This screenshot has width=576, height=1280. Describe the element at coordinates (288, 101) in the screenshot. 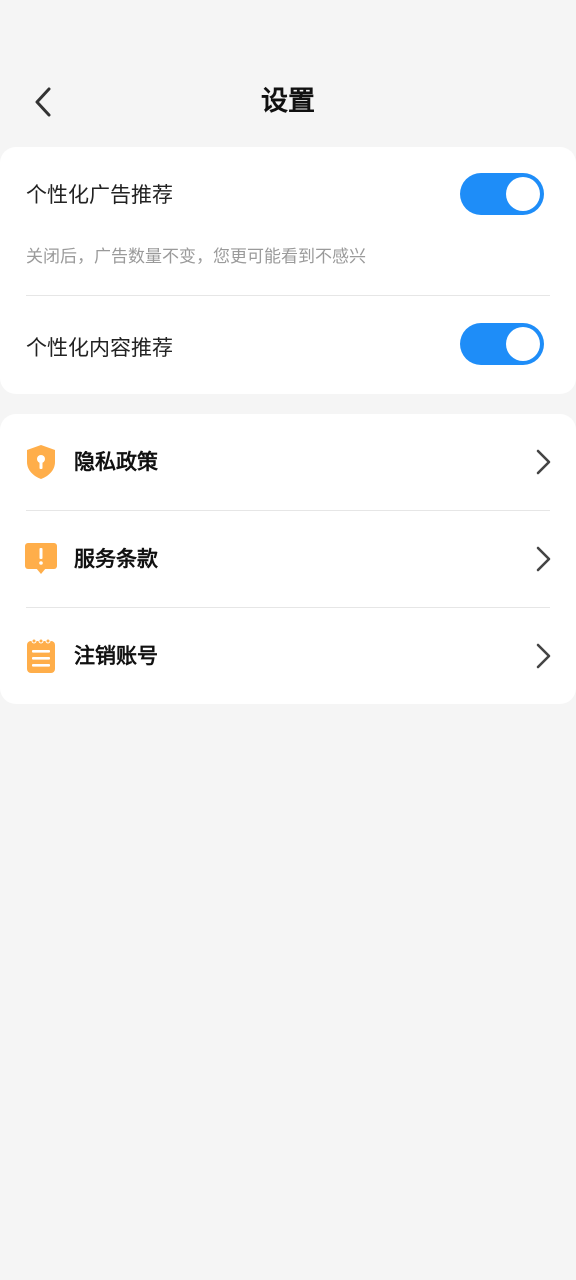

I see `page-title: 设置` at that location.